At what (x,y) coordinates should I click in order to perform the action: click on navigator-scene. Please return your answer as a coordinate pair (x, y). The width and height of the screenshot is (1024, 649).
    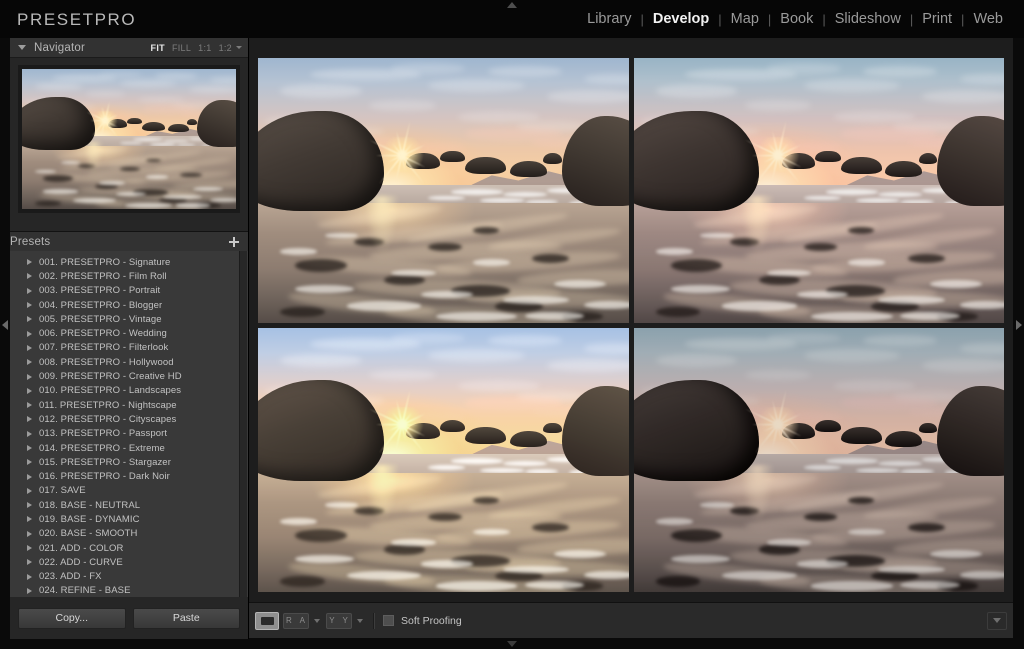
    Looking at the image, I should click on (129, 139).